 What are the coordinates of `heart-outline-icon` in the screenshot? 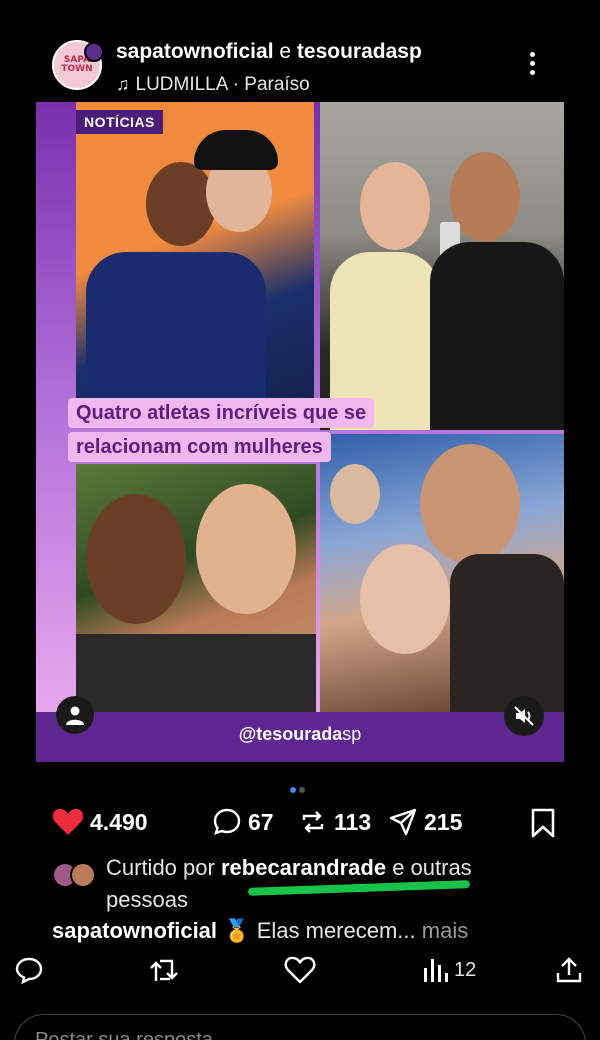 It's located at (300, 970).